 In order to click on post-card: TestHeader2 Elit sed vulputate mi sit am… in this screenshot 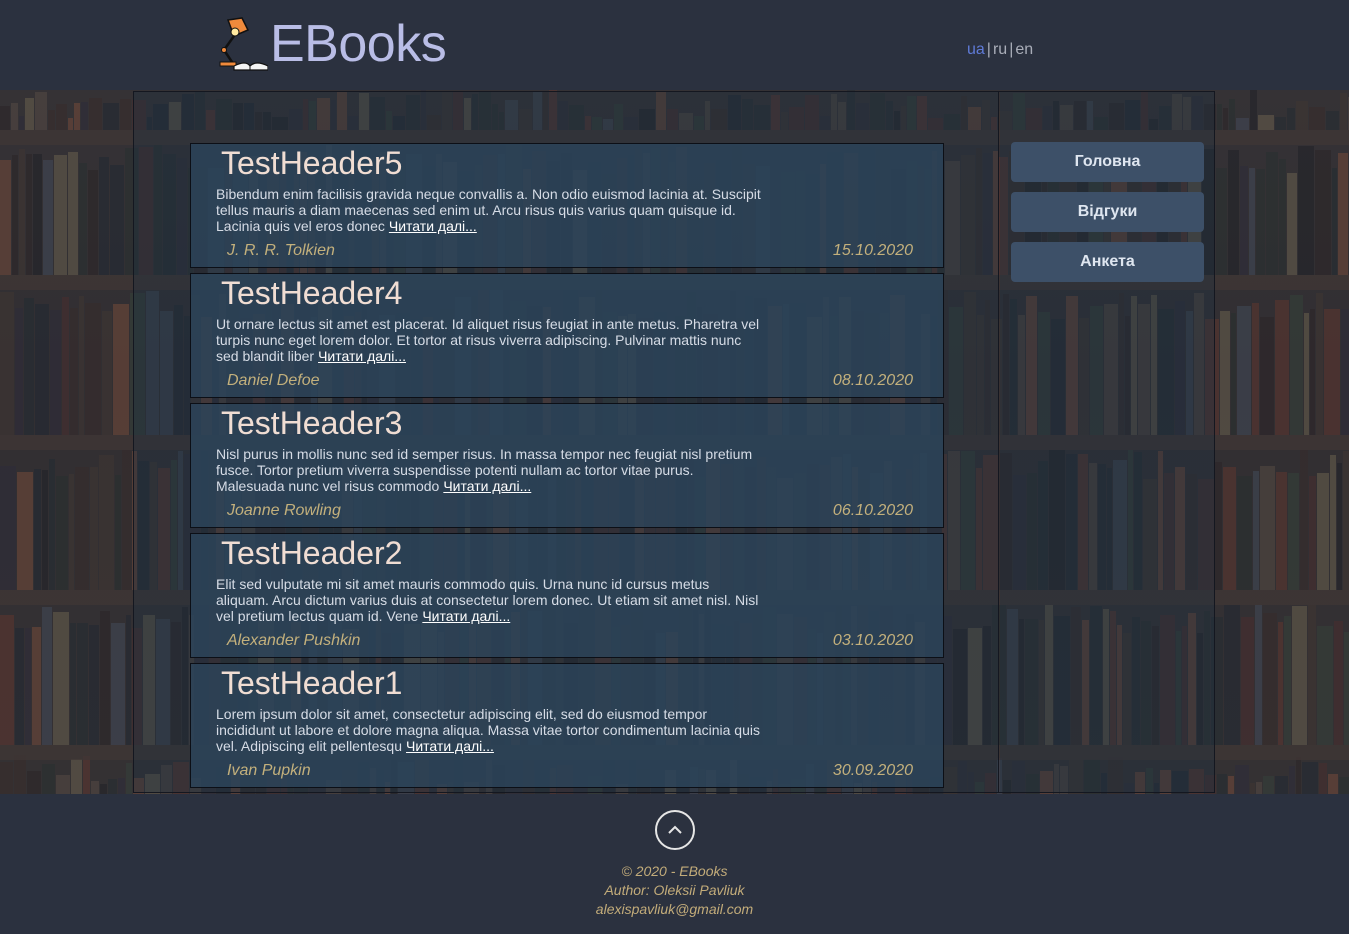, I will do `click(567, 595)`.